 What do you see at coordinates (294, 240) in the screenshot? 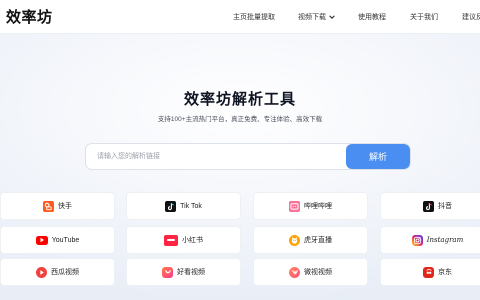
I see `huya-icon` at bounding box center [294, 240].